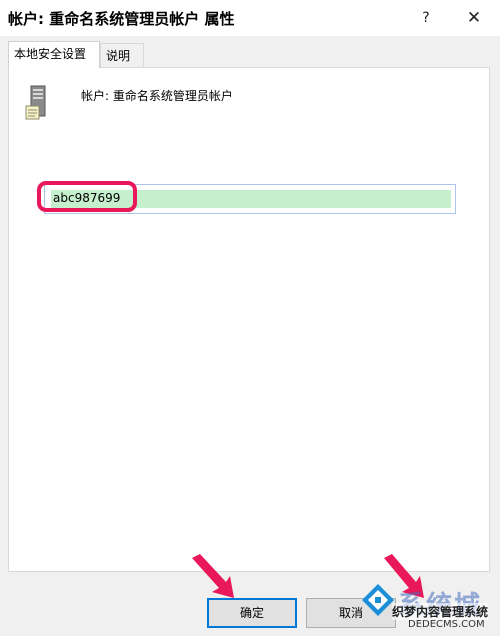 Image resolution: width=500 pixels, height=636 pixels. What do you see at coordinates (252, 613) in the screenshot?
I see `ok-button: 确定` at bounding box center [252, 613].